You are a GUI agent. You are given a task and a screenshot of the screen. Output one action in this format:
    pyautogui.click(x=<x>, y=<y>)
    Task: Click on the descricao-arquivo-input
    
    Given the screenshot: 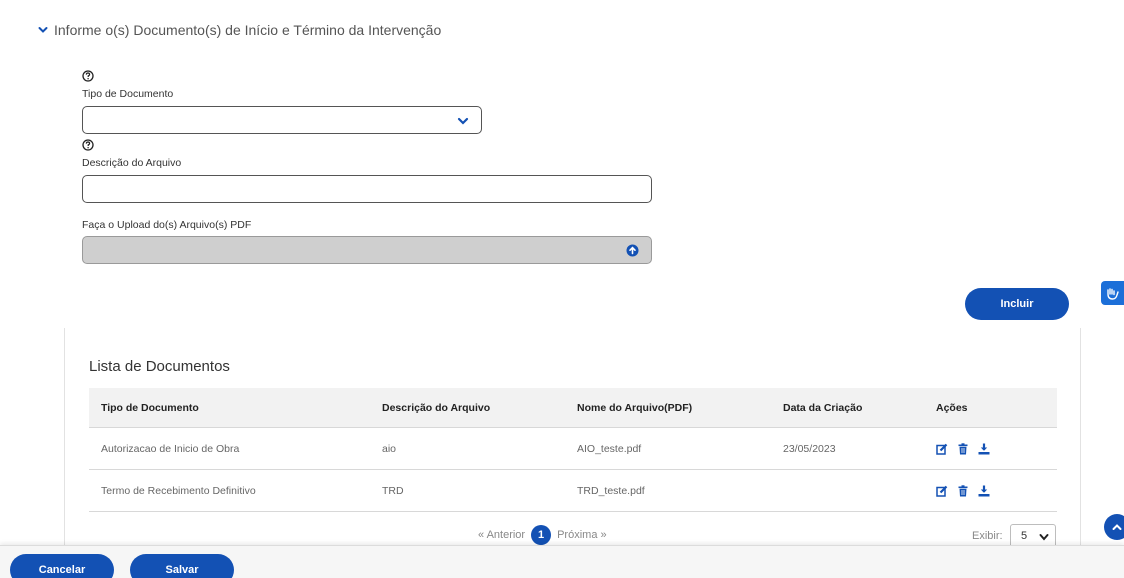 What is the action you would take?
    pyautogui.click(x=367, y=189)
    